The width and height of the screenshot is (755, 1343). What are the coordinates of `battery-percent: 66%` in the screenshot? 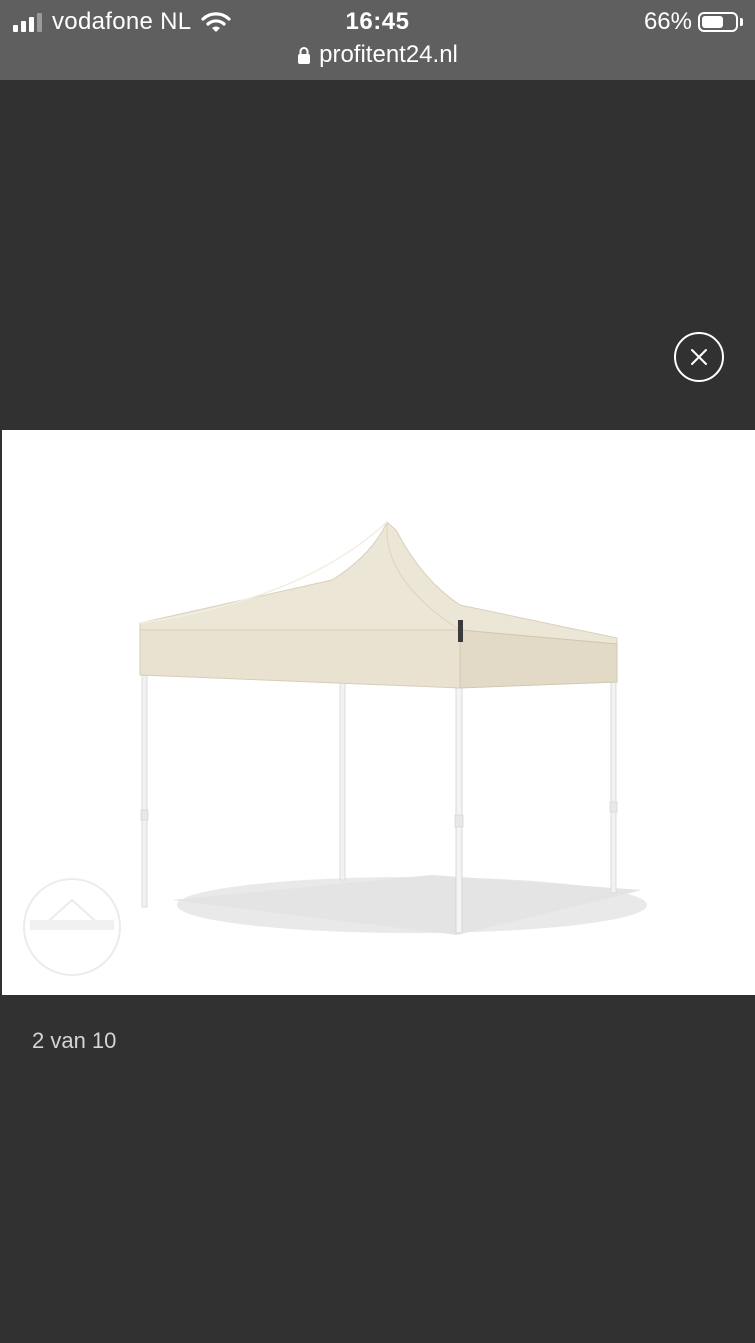 It's located at (667, 21).